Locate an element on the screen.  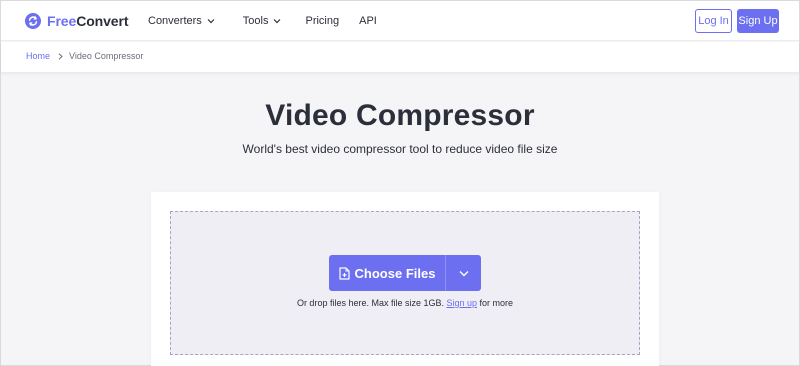
nav-tools: Tools is located at coordinates (262, 21).